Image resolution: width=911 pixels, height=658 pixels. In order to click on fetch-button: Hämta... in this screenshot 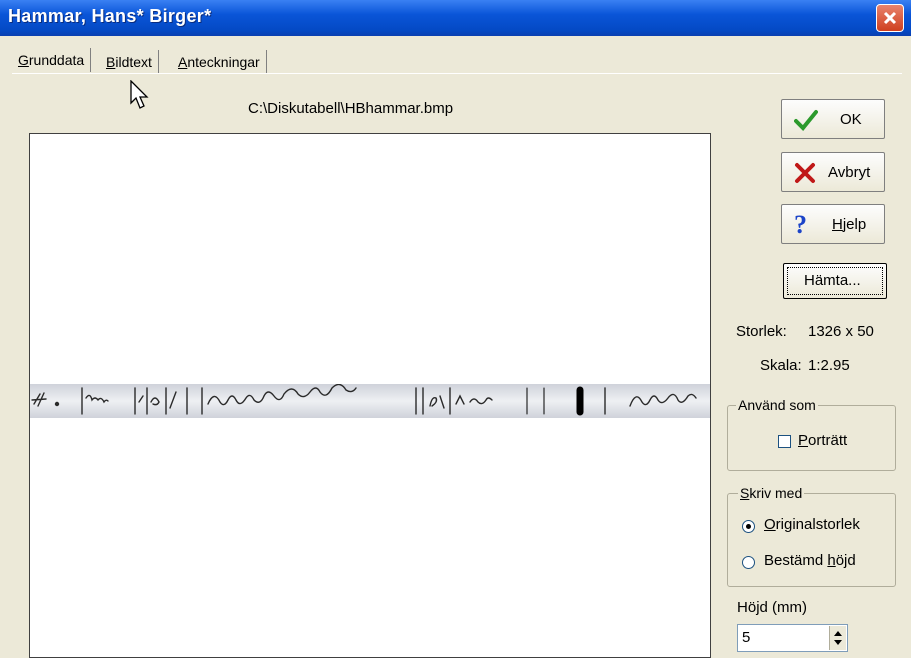, I will do `click(835, 281)`.